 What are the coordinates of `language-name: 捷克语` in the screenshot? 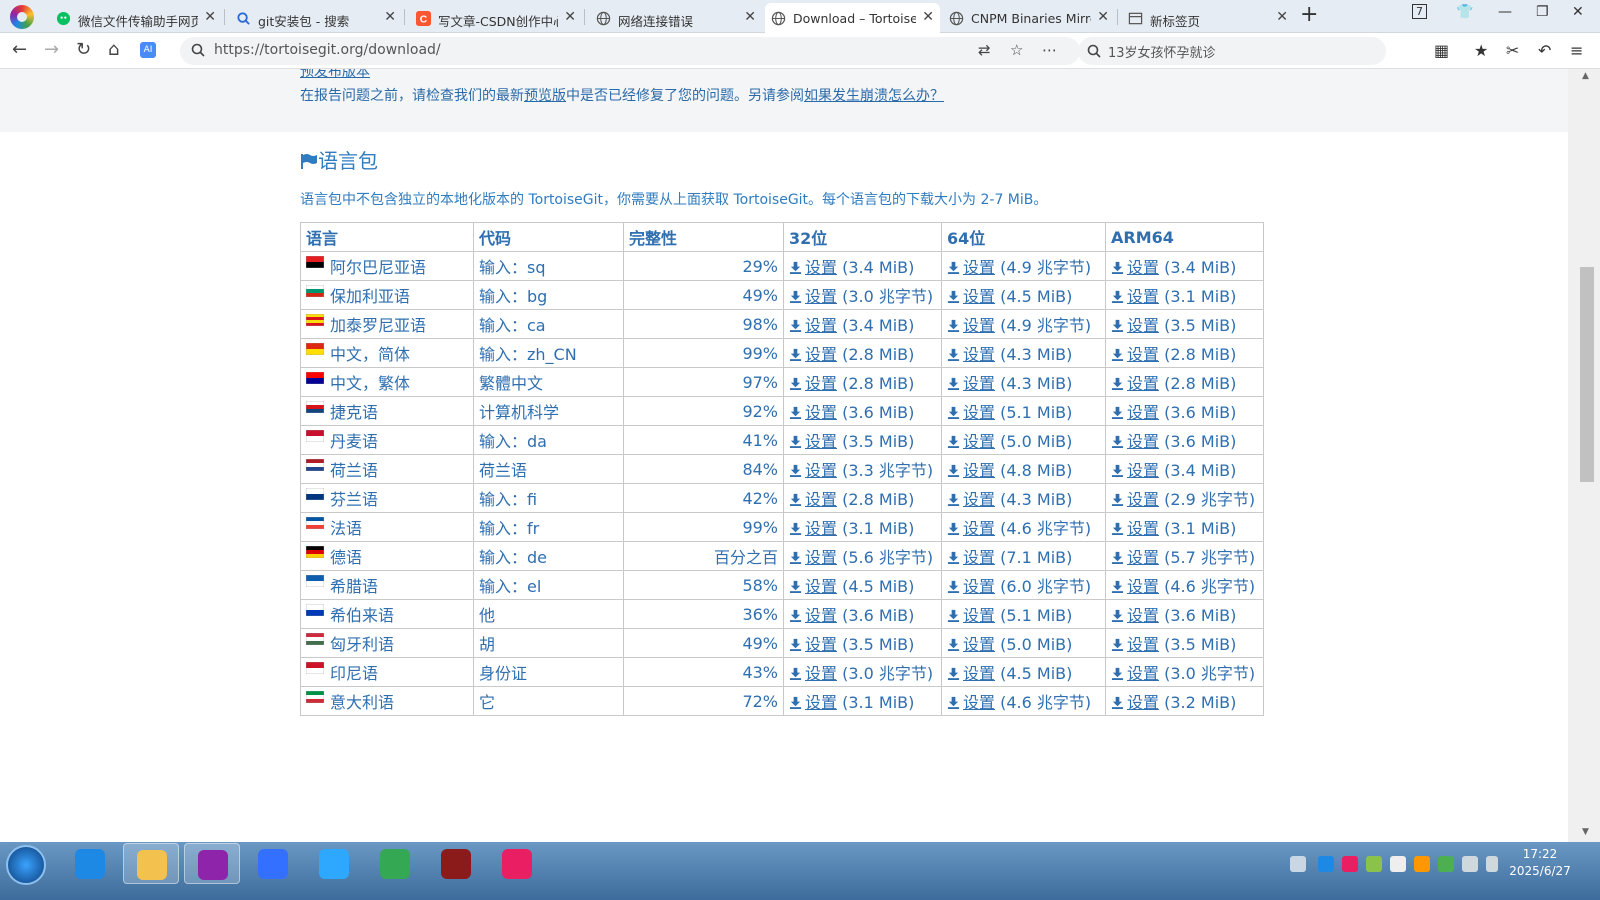 It's located at (354, 412).